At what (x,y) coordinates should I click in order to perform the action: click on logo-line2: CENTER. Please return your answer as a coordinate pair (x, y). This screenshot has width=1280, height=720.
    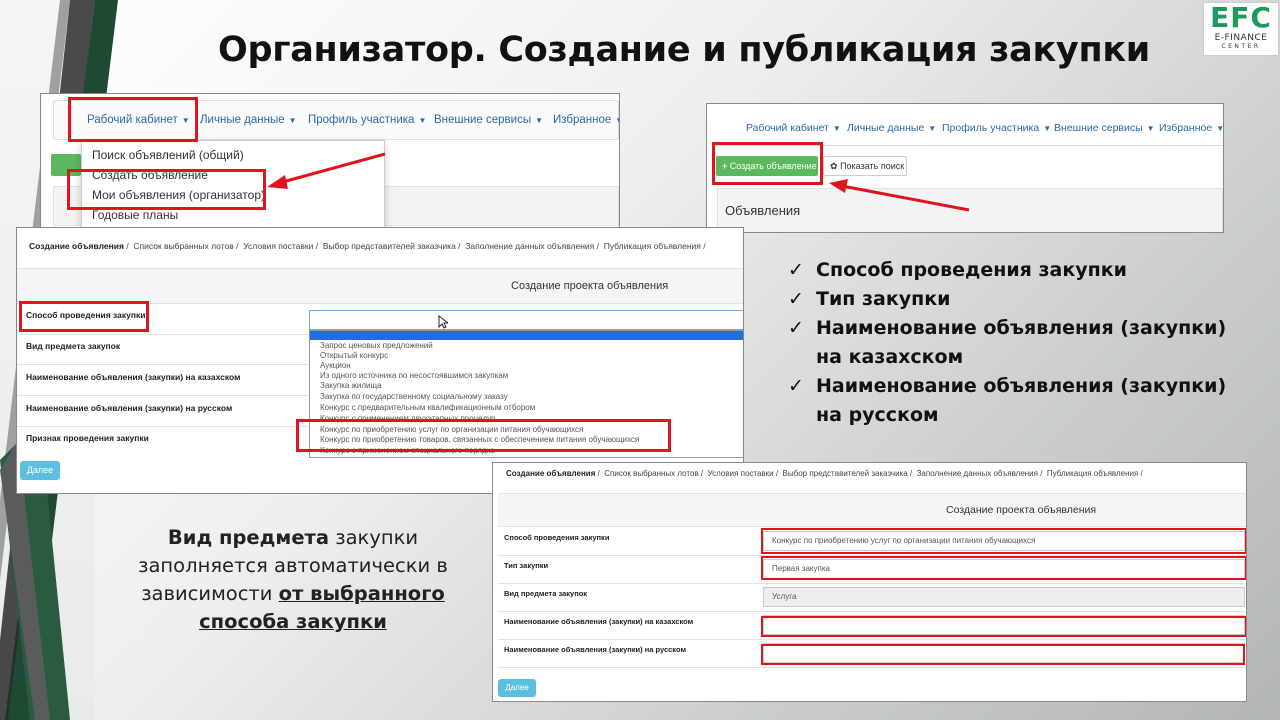
    Looking at the image, I should click on (1241, 46).